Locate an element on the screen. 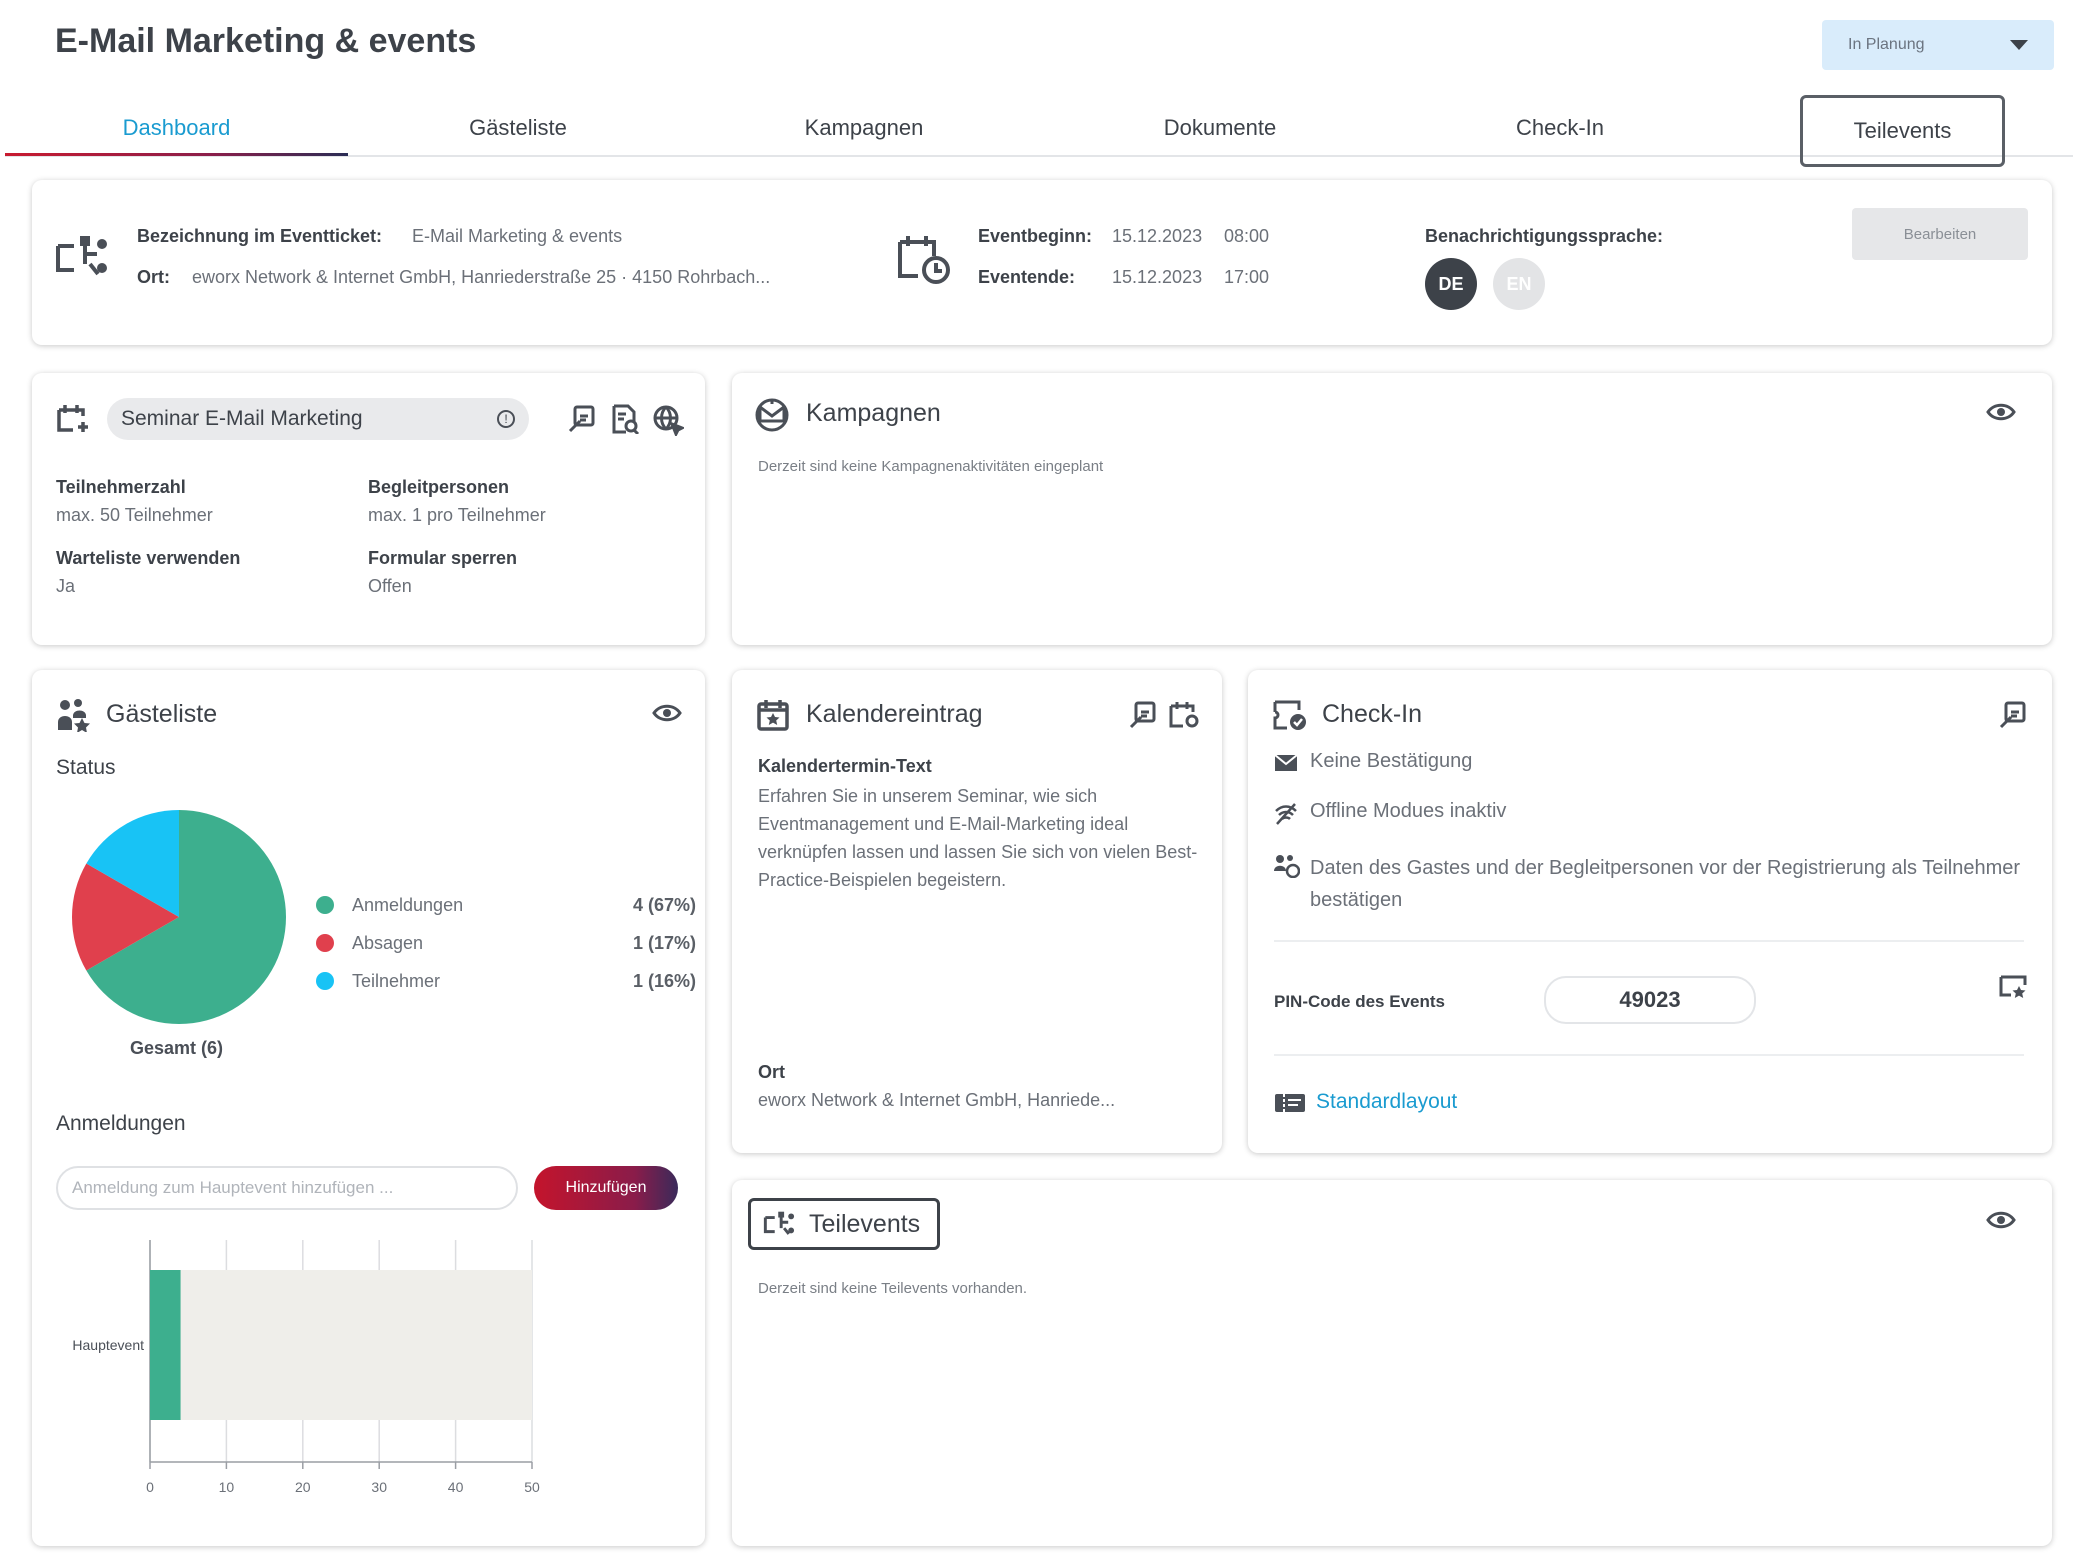 The image size is (2079, 1553). calendar-settings-icon is located at coordinates (1184, 715).